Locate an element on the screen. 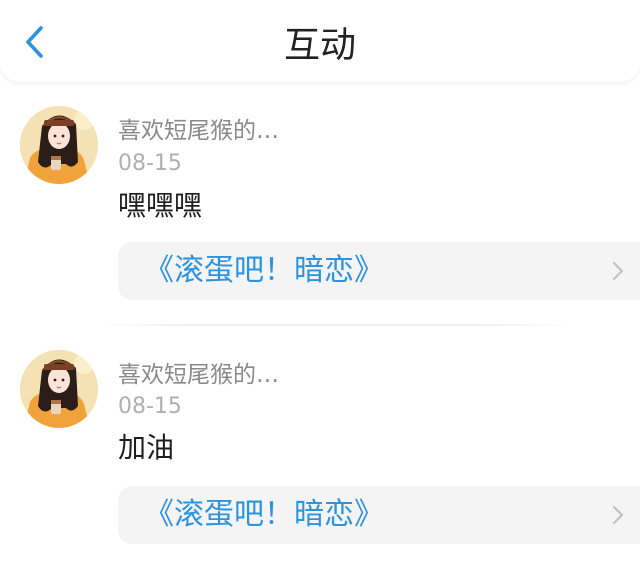 Image resolution: width=640 pixels, height=566 pixels. header-bar: 互动 is located at coordinates (320, 41).